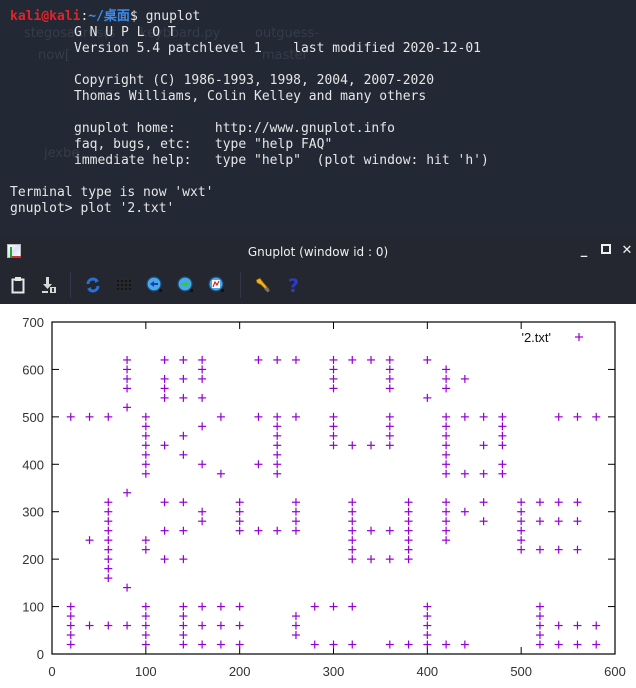  What do you see at coordinates (627, 251) in the screenshot?
I see `close-button: ✕` at bounding box center [627, 251].